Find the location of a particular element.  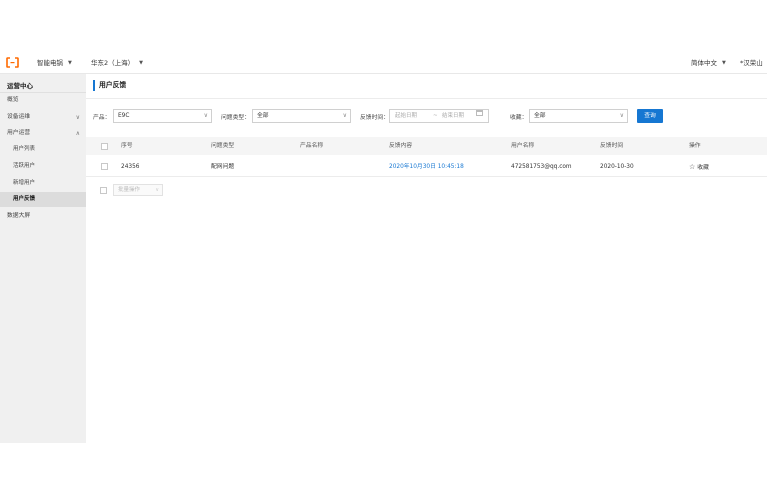

sidebar-item-label: 活跃用户 is located at coordinates (24, 166).